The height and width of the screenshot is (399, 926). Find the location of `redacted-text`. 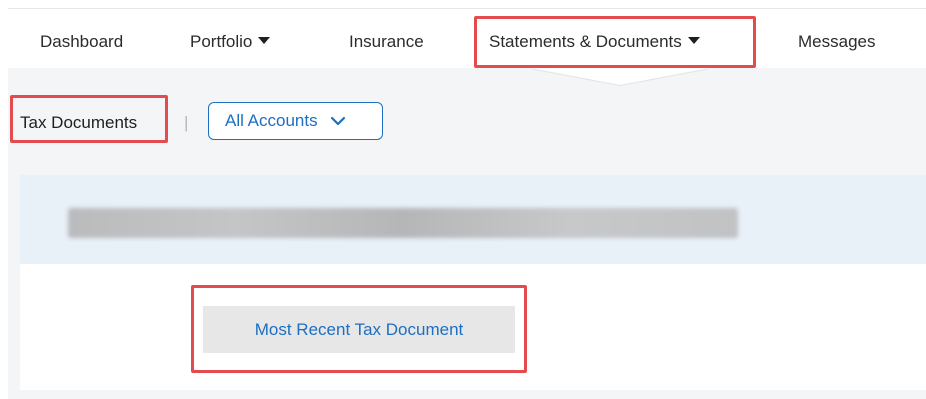

redacted-text is located at coordinates (403, 223).